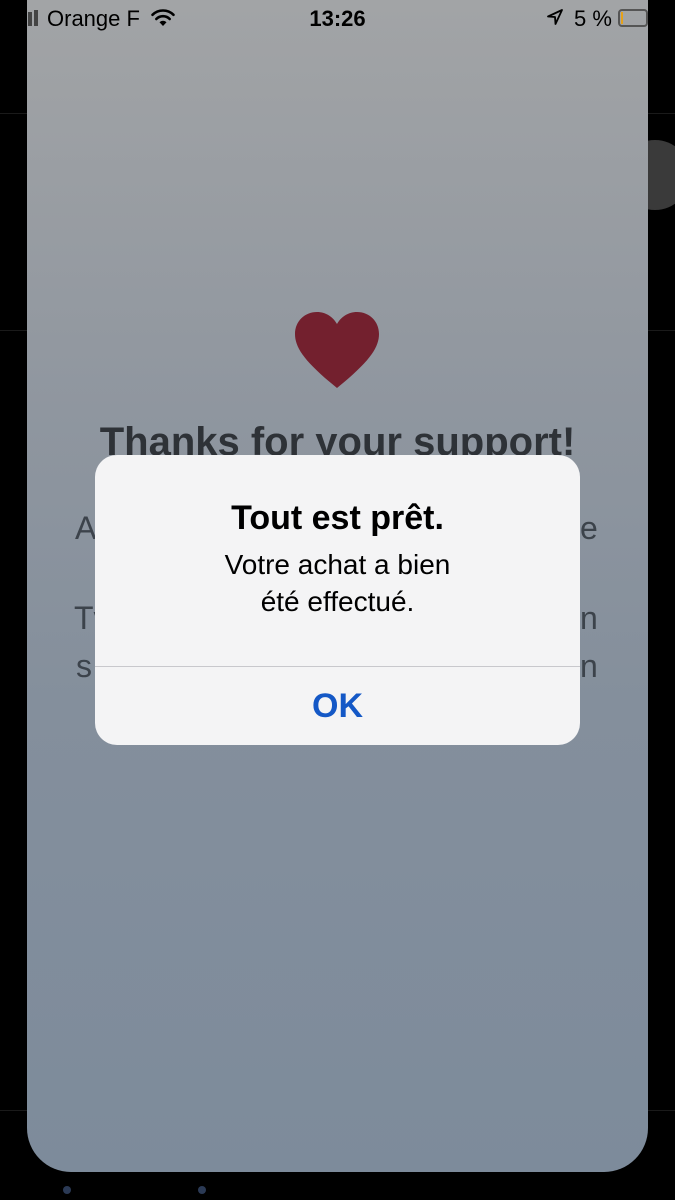 The width and height of the screenshot is (675, 1200). Describe the element at coordinates (337, 350) in the screenshot. I see `heart-icon` at that location.